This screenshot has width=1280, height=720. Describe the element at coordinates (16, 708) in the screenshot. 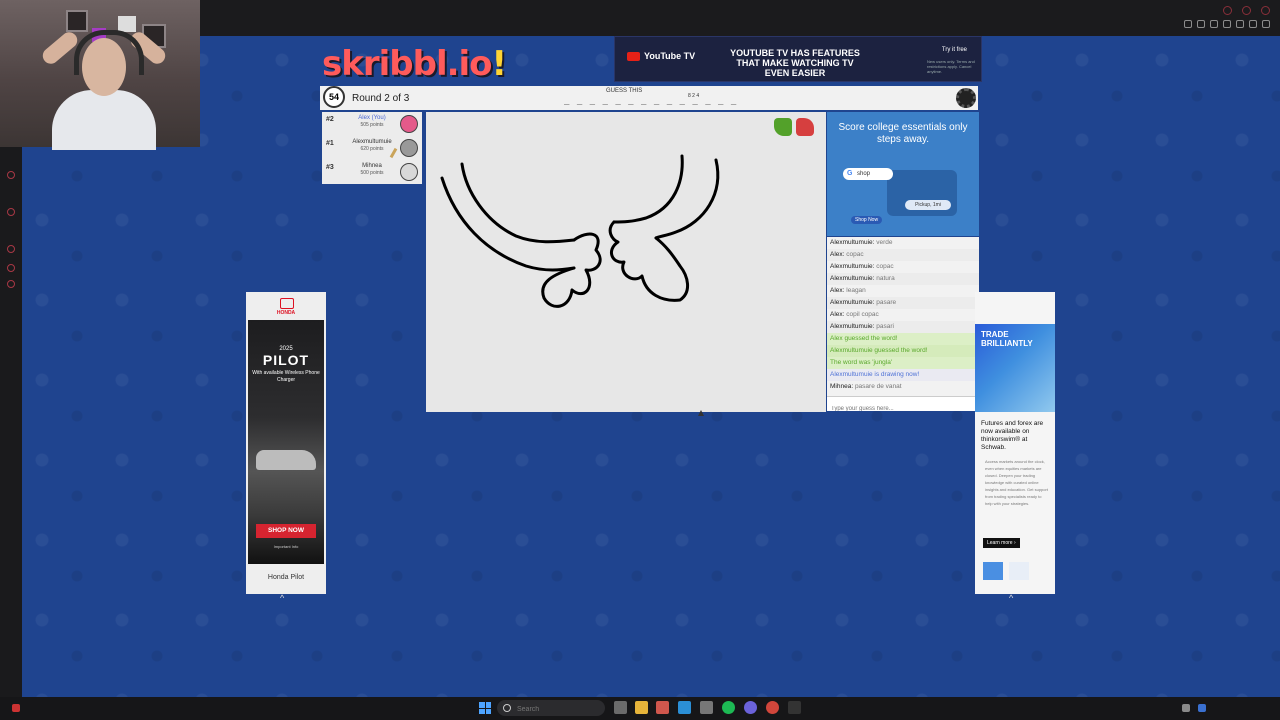

I see `notification-icon` at that location.